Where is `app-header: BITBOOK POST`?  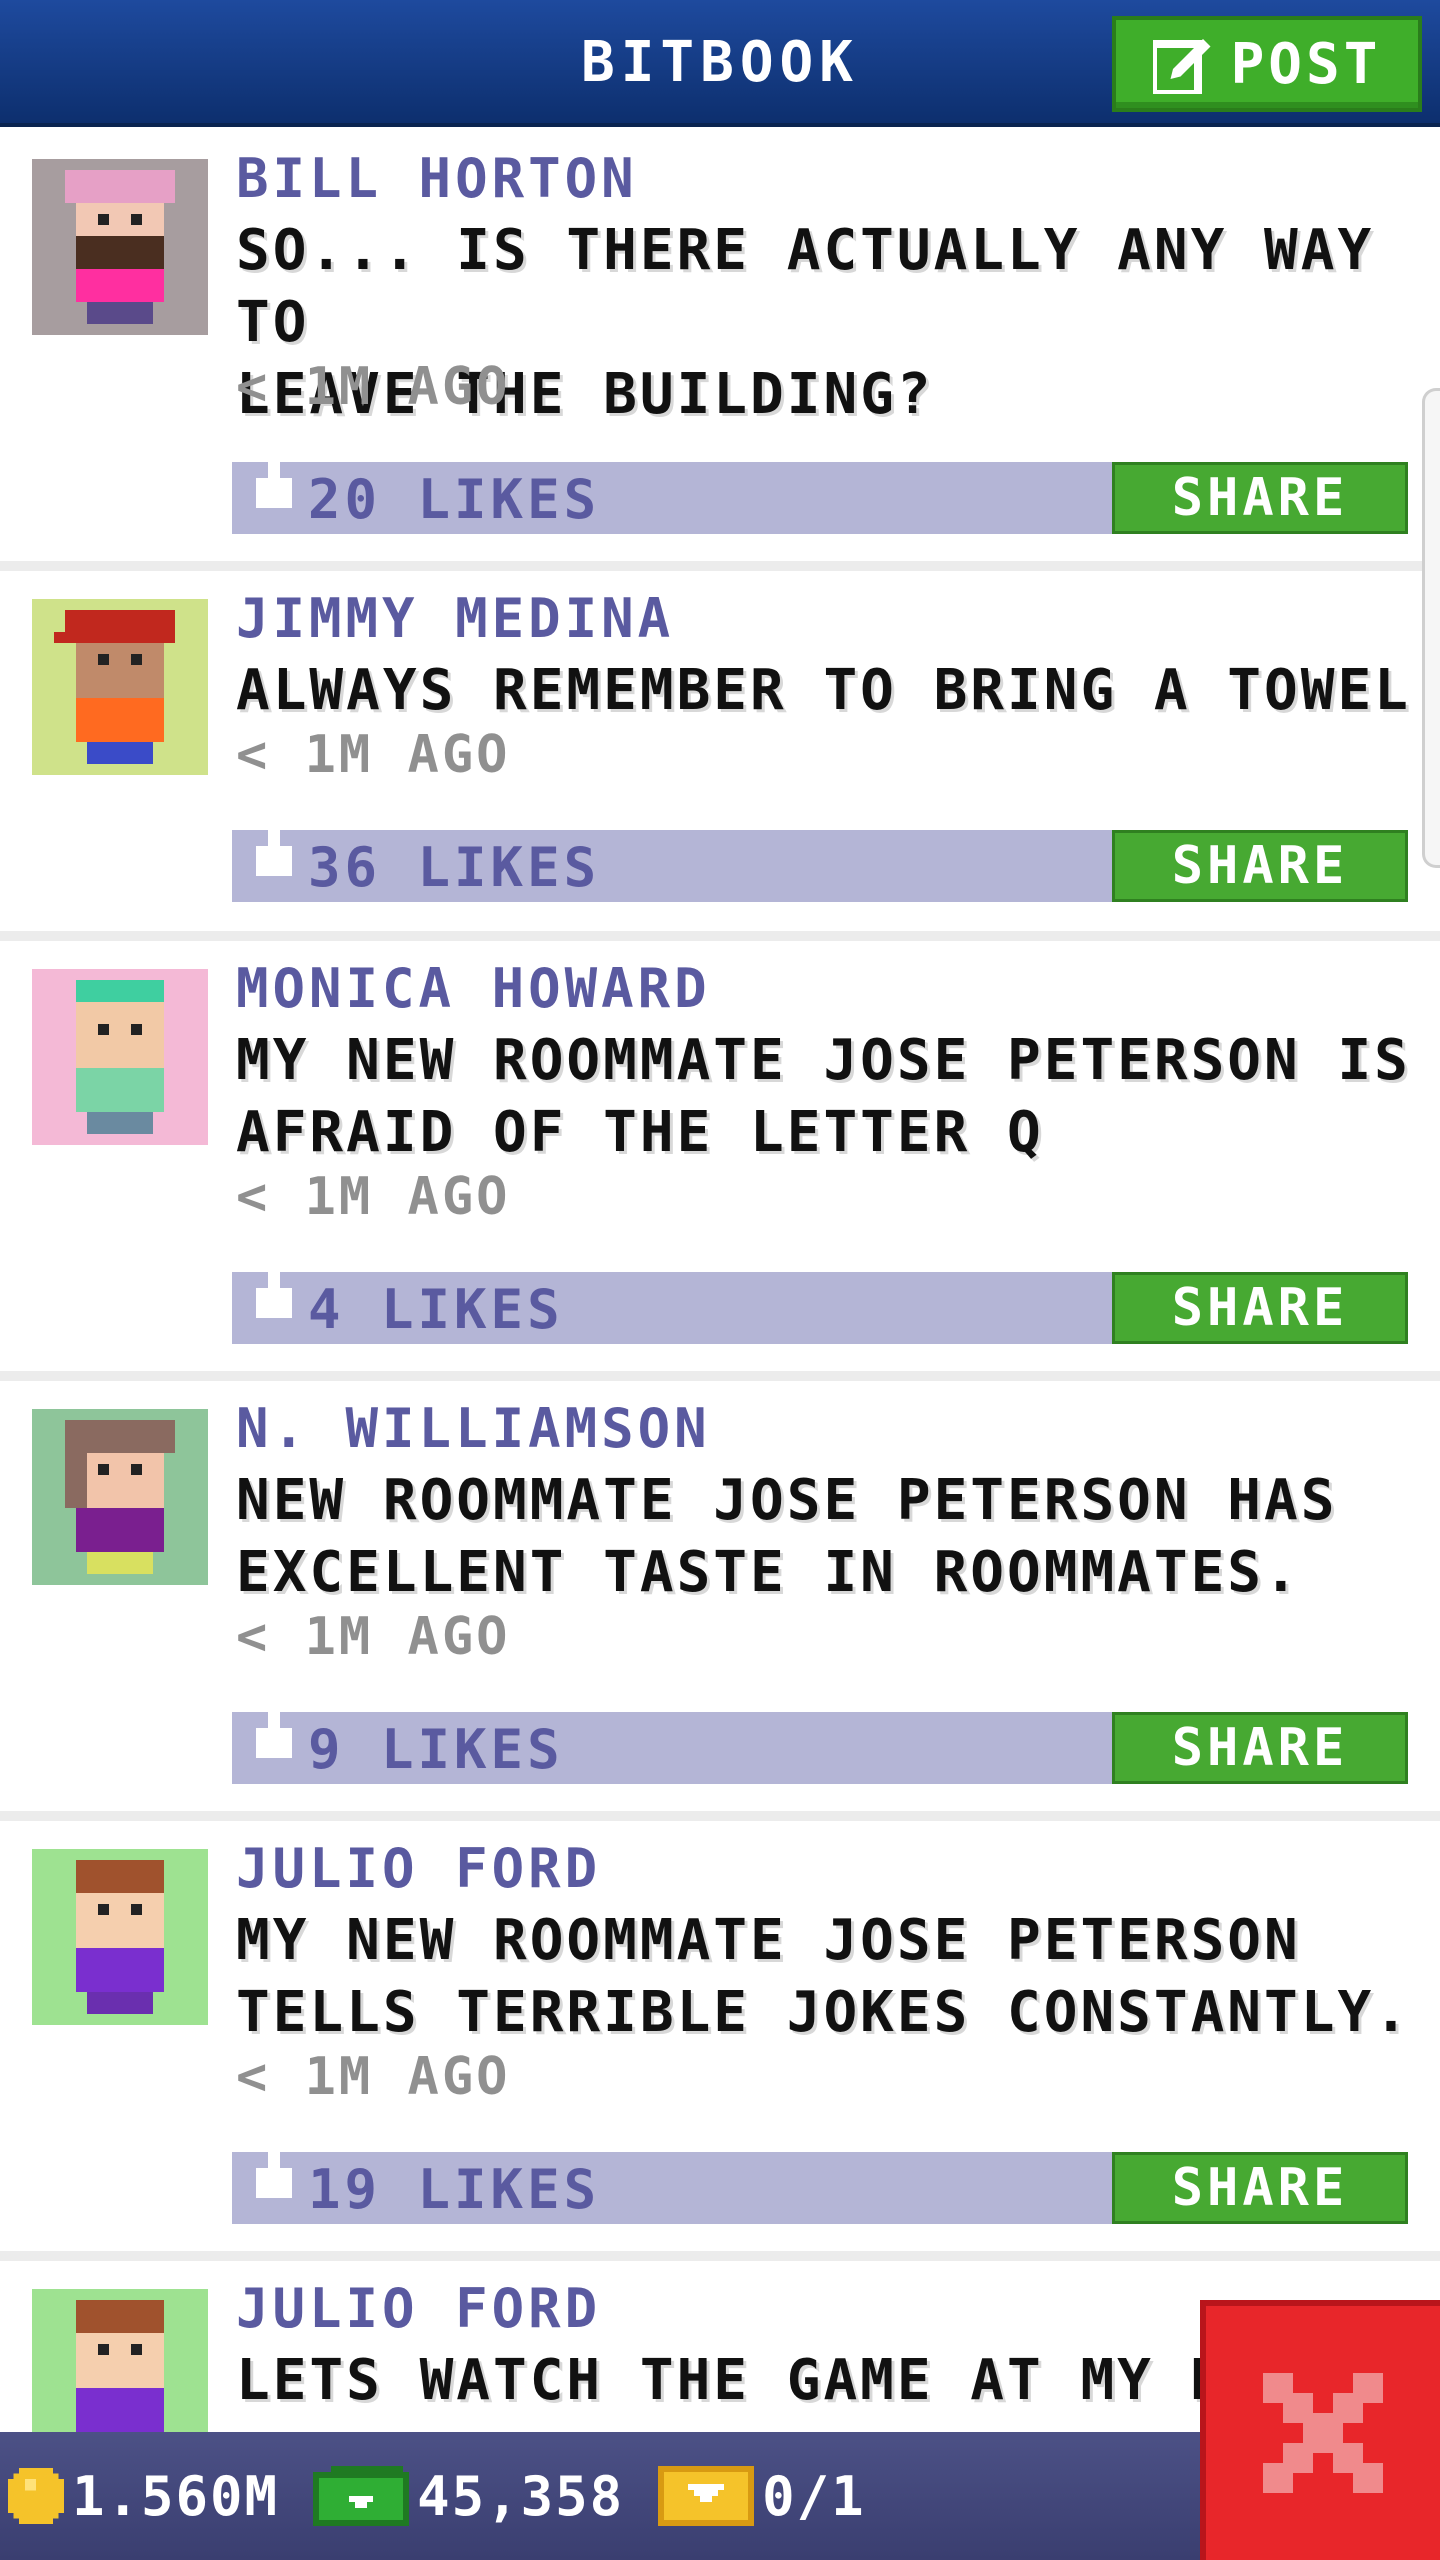
app-header: BITBOOK POST is located at coordinates (720, 63).